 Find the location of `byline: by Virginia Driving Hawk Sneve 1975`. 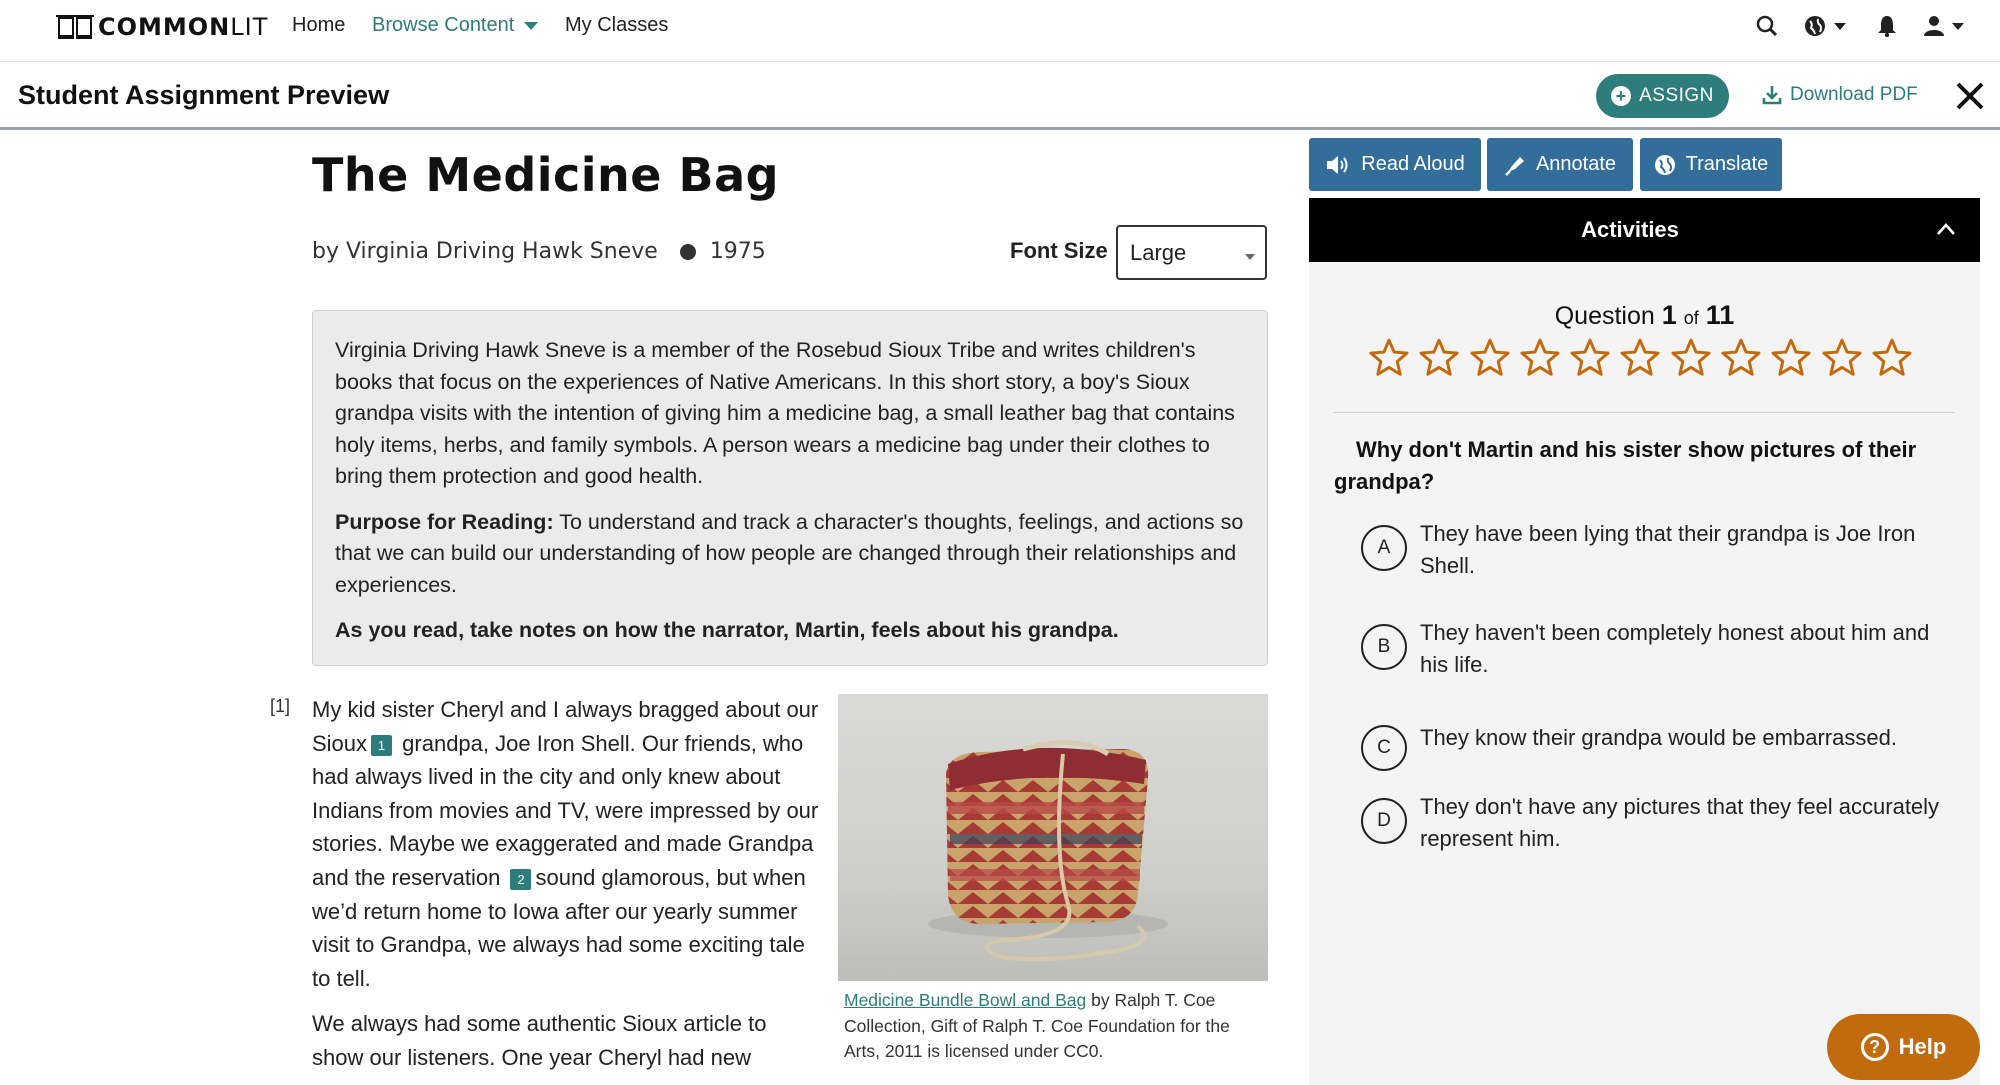

byline: by Virginia Driving Hawk Sneve 1975 is located at coordinates (539, 251).